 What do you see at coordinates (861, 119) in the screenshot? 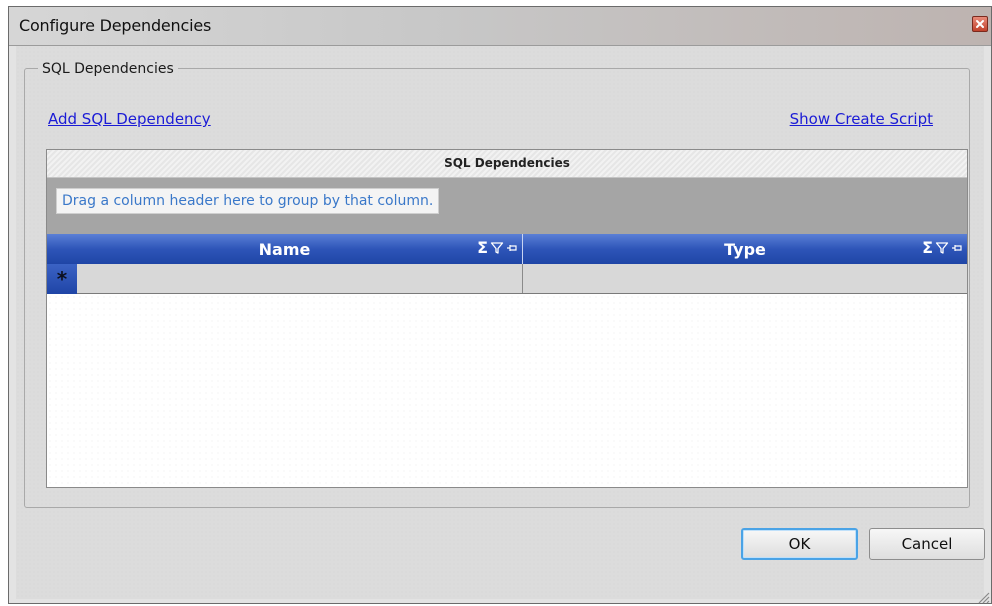
I see `show-create-script-link: Show Create Script` at bounding box center [861, 119].